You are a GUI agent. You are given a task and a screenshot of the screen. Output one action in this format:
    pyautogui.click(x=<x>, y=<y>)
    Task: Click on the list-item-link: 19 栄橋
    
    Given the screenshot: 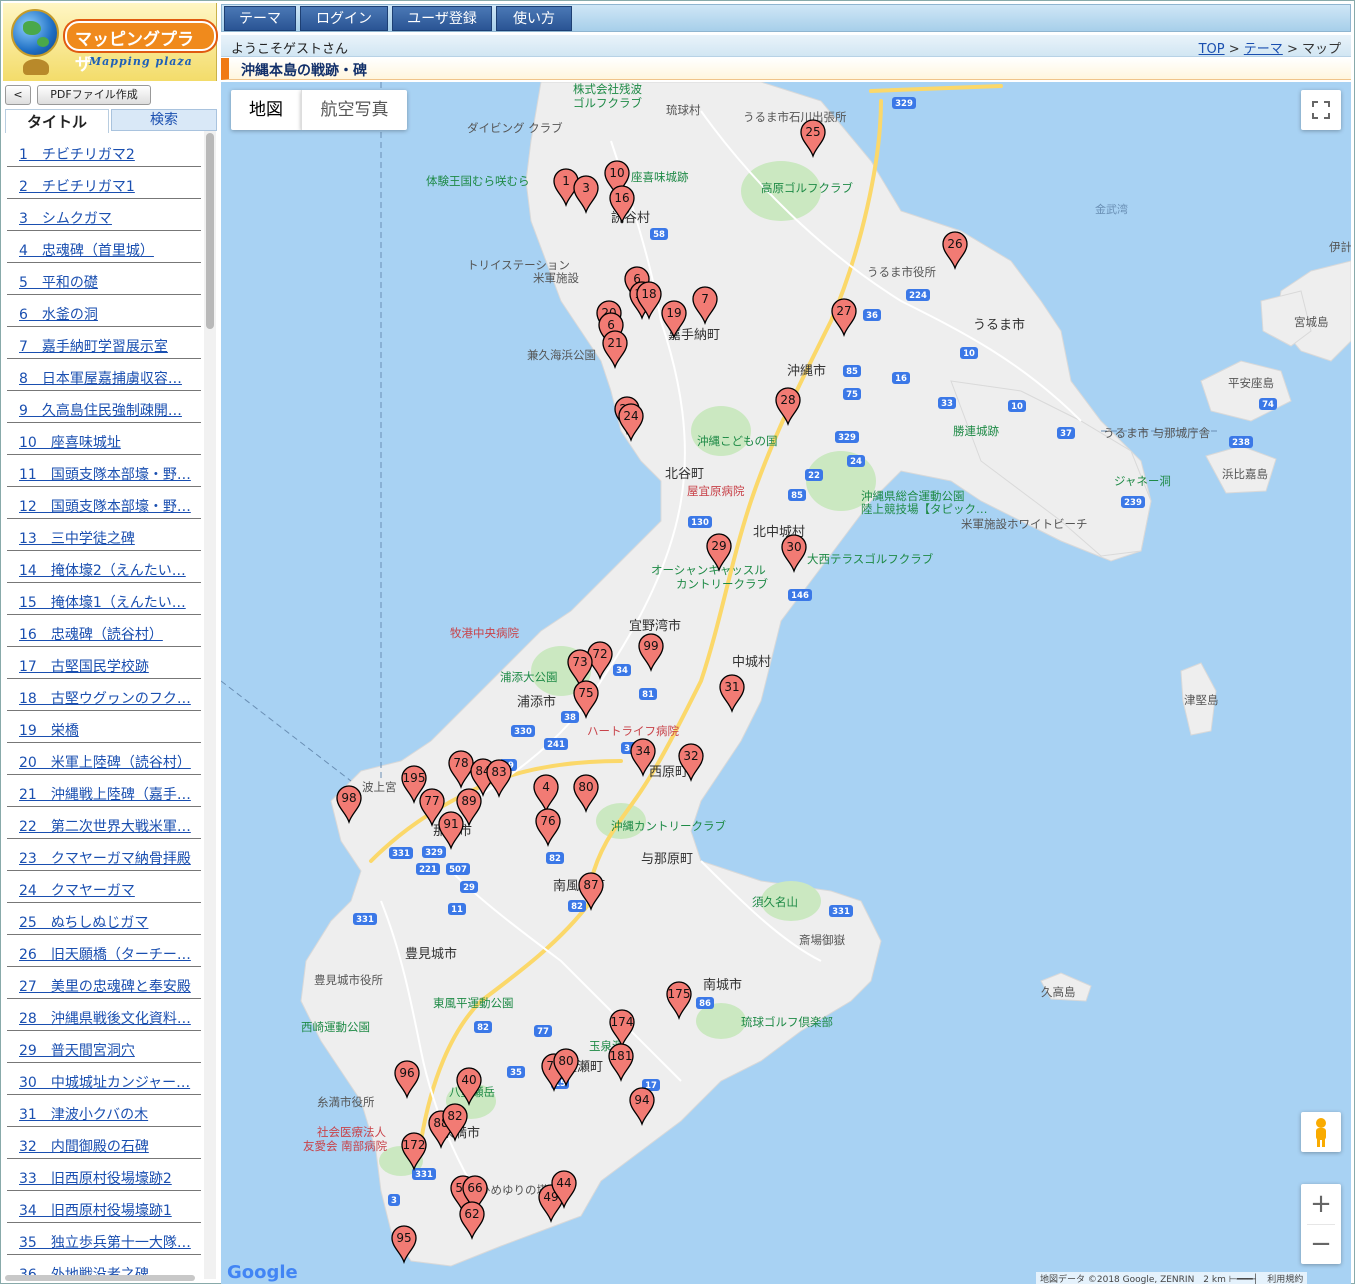 What is the action you would take?
    pyautogui.click(x=49, y=731)
    